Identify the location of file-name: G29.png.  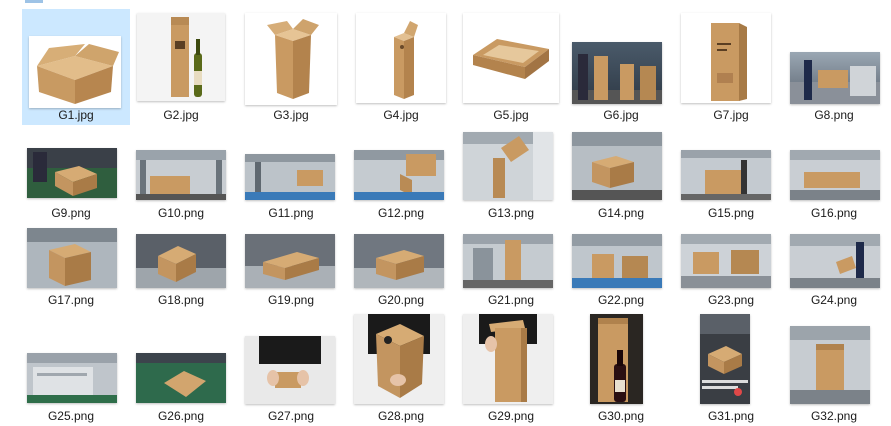
(511, 416).